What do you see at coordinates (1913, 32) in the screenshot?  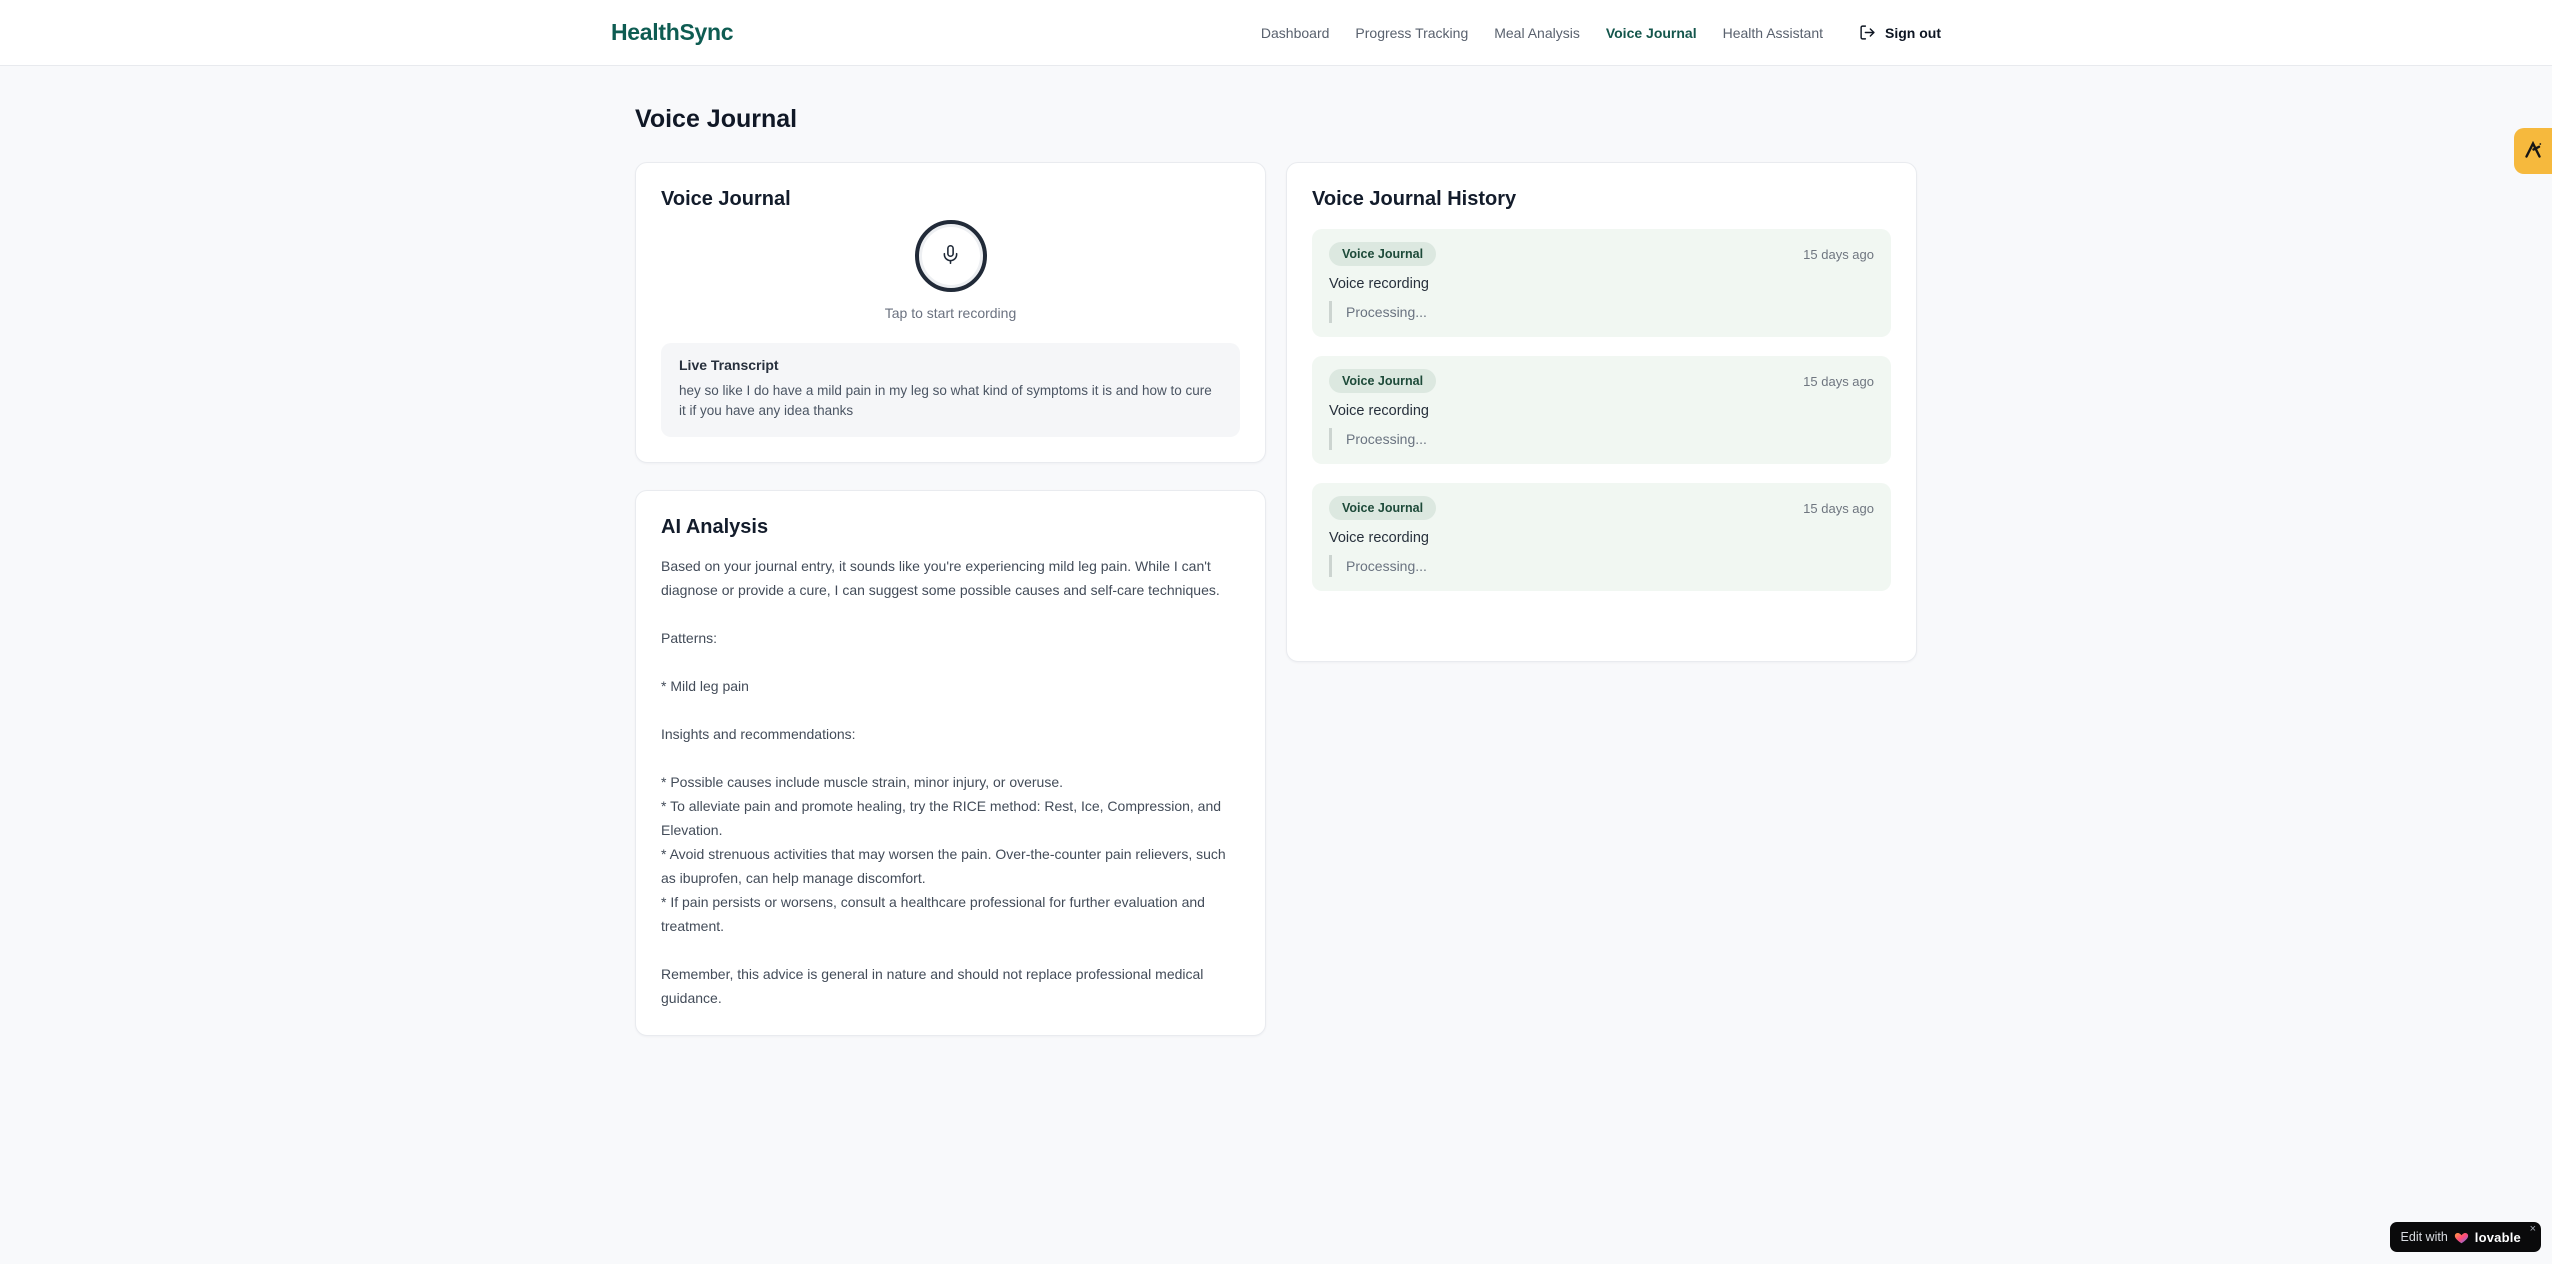 I see `sign-out-label: Sign out` at bounding box center [1913, 32].